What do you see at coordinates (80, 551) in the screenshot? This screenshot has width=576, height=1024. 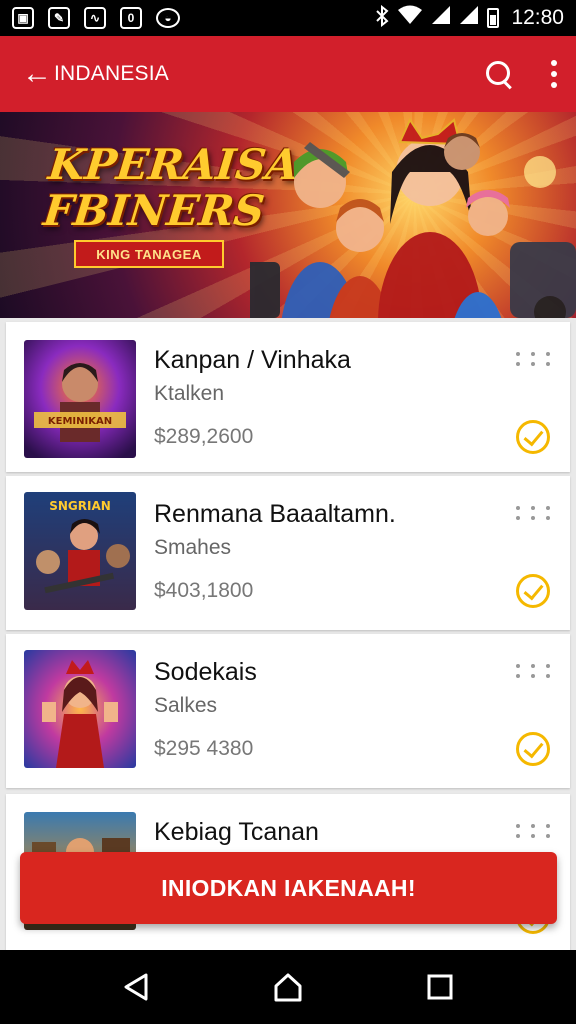 I see `item-thumbnail: SNGRIAN` at bounding box center [80, 551].